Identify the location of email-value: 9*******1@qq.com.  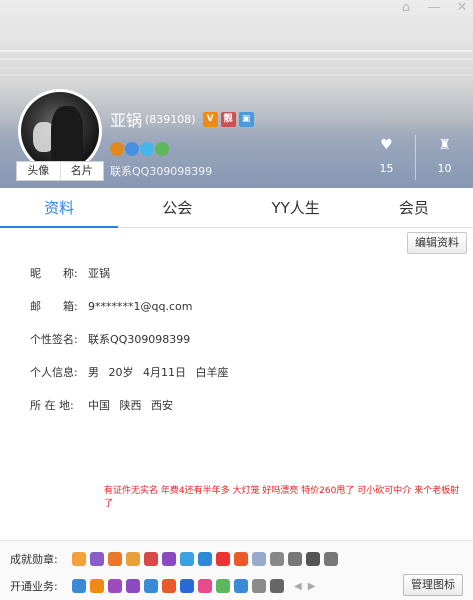
(140, 306).